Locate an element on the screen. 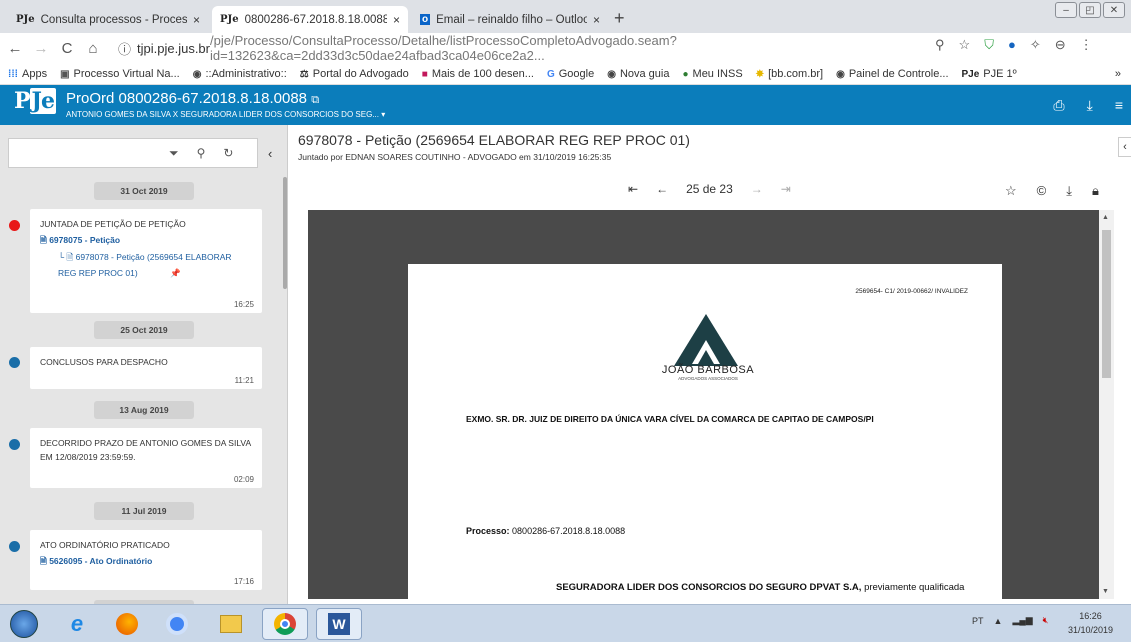 The height and width of the screenshot is (642, 1131). windows-logo-icon is located at coordinates (24, 624).